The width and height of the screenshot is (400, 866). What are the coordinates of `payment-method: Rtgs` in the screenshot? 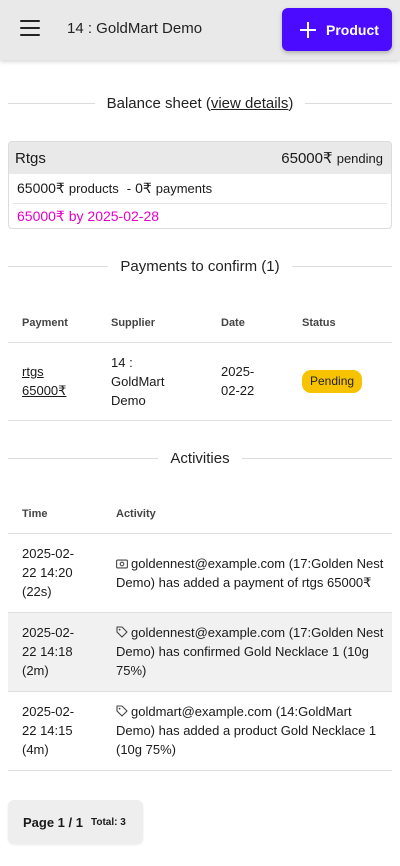 It's located at (30, 158).